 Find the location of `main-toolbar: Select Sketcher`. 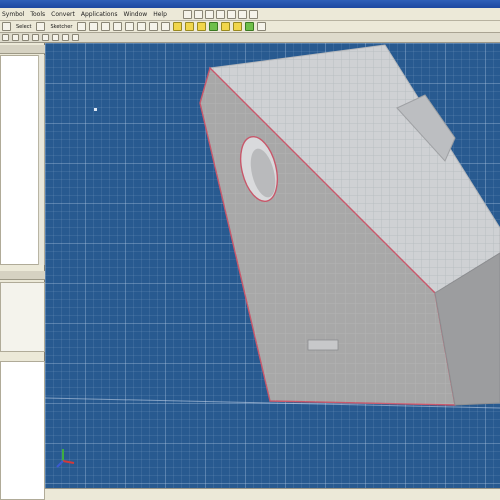

main-toolbar: Select Sketcher is located at coordinates (250, 27).